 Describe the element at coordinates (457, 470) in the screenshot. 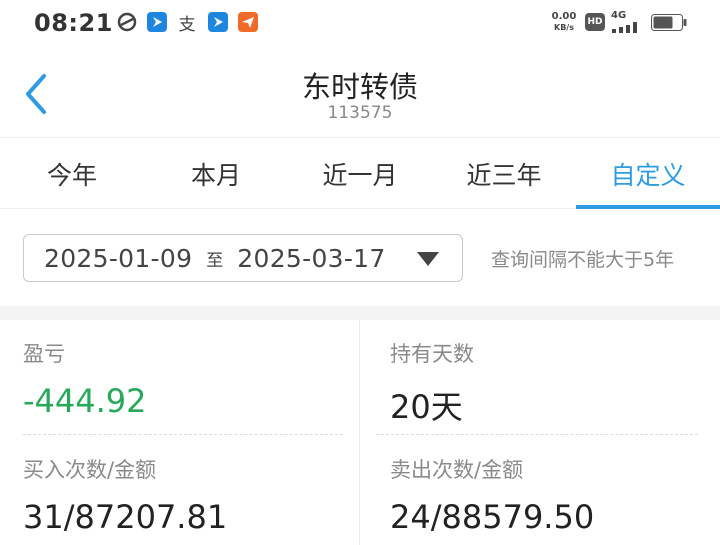

I see `sell-label: 卖出次数/金额` at that location.